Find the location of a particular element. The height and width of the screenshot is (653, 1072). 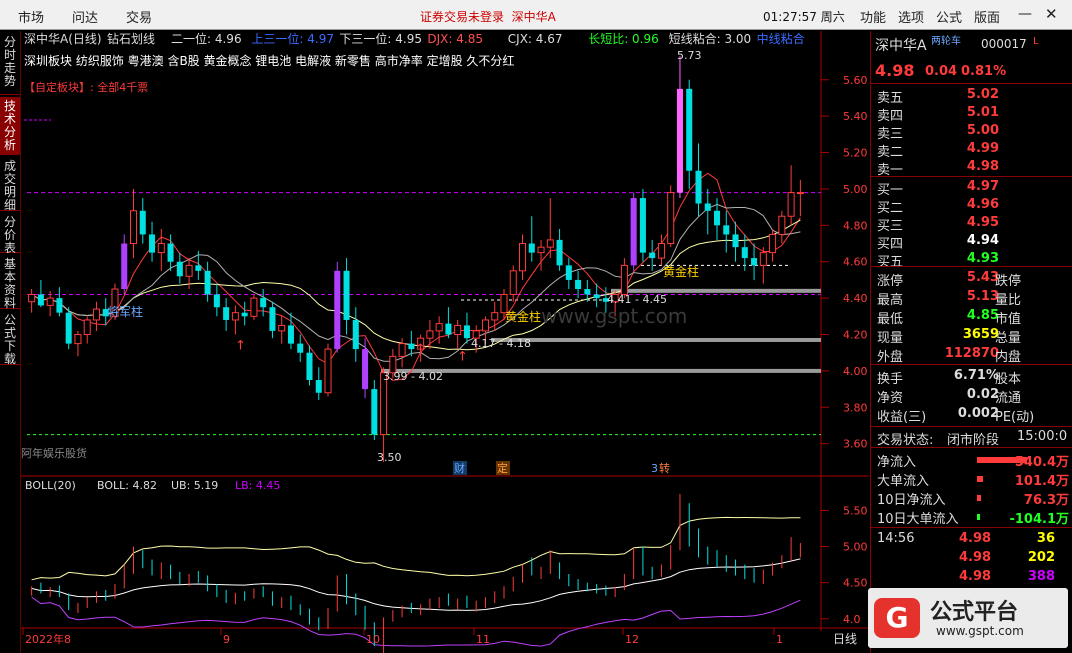

indicator-name: 钻石划线 is located at coordinates (131, 38).